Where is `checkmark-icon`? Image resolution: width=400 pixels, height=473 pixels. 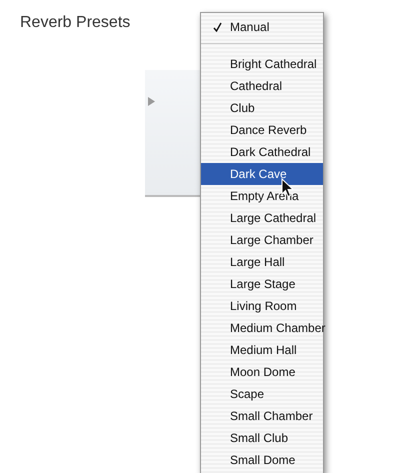
checkmark-icon is located at coordinates (217, 27).